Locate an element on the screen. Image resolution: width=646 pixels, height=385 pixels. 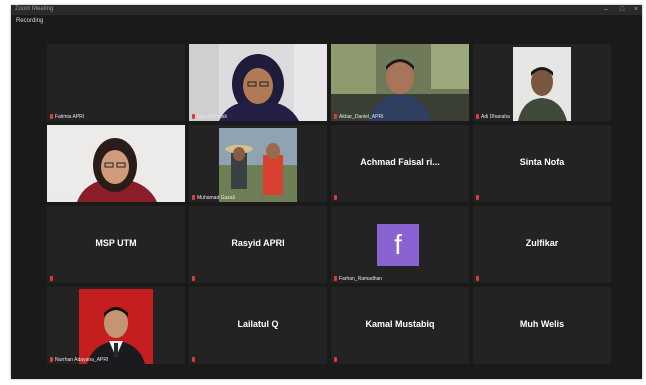
participant-tile-active-speaker: Lilis Tonelda is located at coordinates (116, 163).